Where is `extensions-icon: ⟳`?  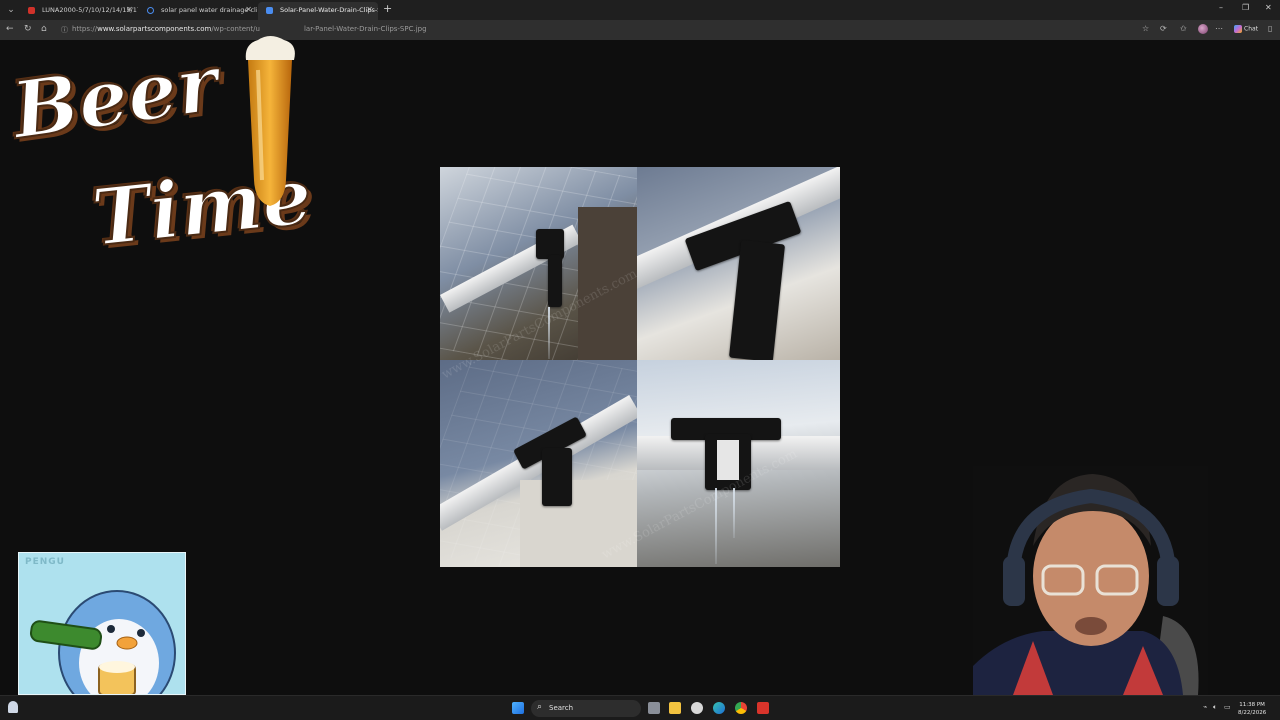 extensions-icon: ⟳ is located at coordinates (1163, 28).